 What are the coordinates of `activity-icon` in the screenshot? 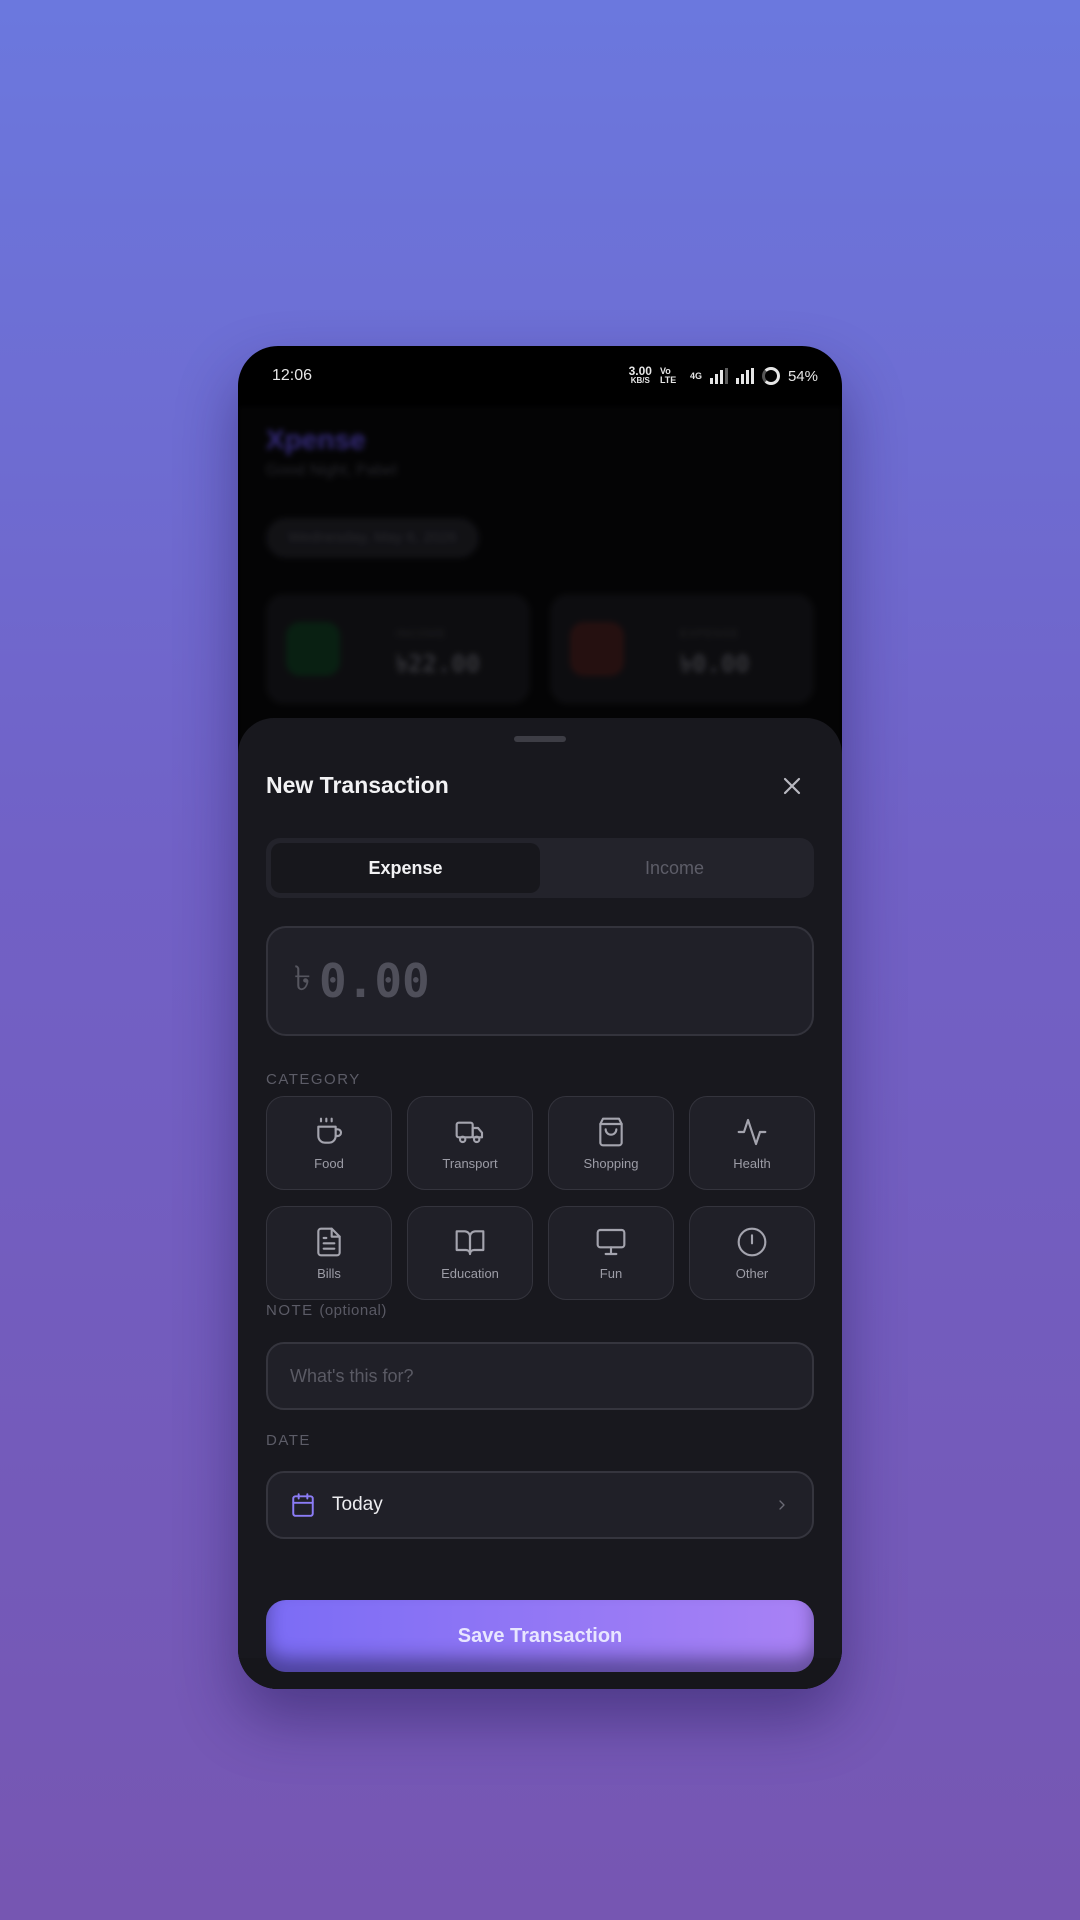 It's located at (752, 1131).